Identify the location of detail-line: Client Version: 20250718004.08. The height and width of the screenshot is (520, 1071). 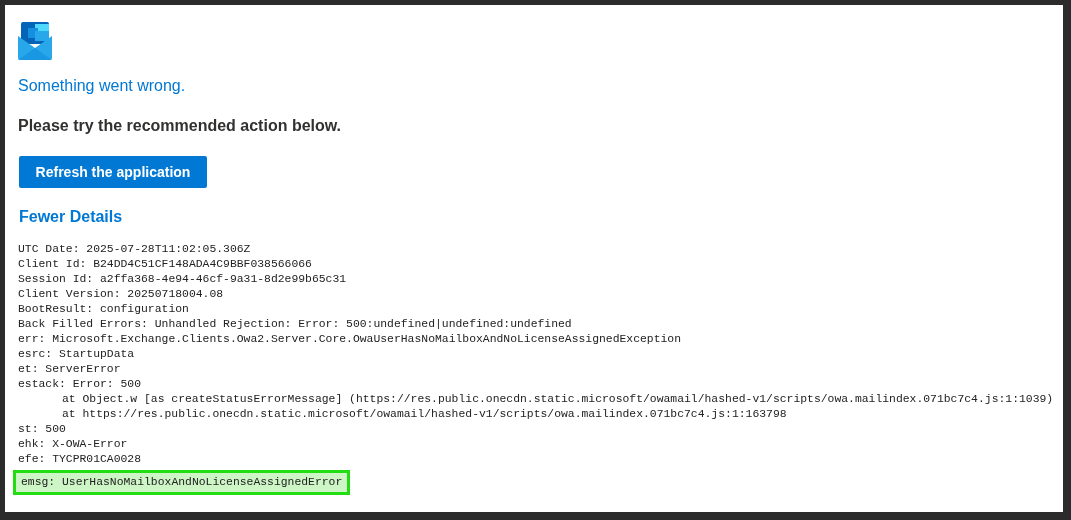
(121, 294).